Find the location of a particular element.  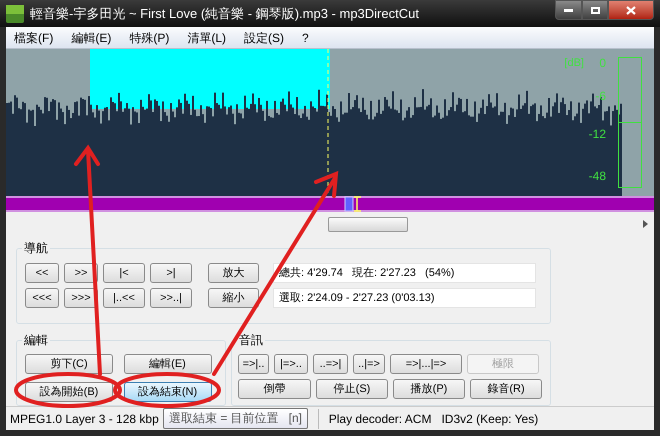

menu-item: 編輯(E) is located at coordinates (91, 37).